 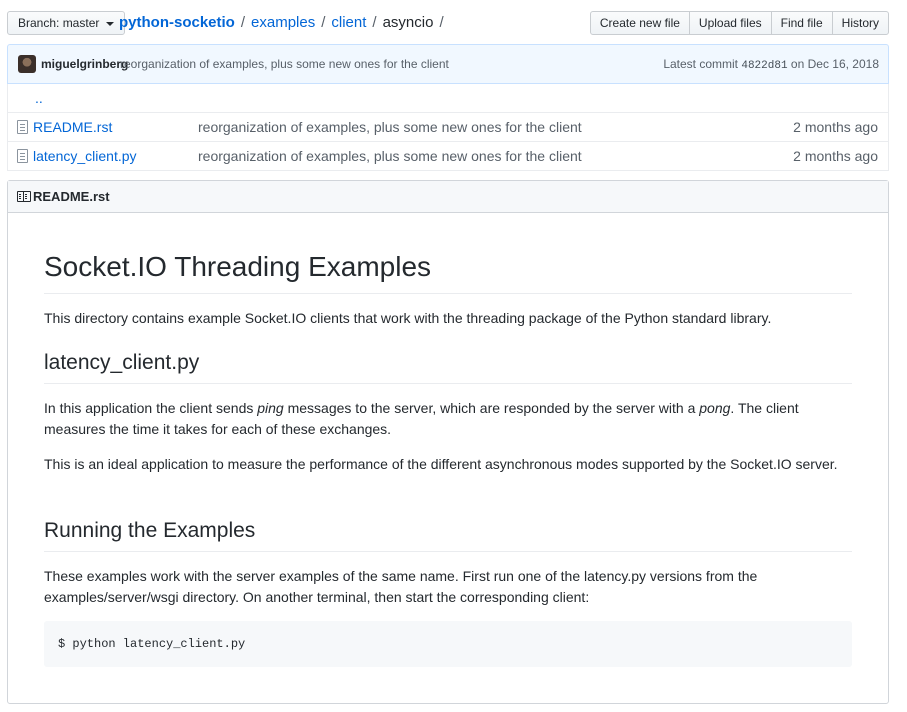 What do you see at coordinates (39, 98) in the screenshot?
I see `parent-directory-link: ..` at bounding box center [39, 98].